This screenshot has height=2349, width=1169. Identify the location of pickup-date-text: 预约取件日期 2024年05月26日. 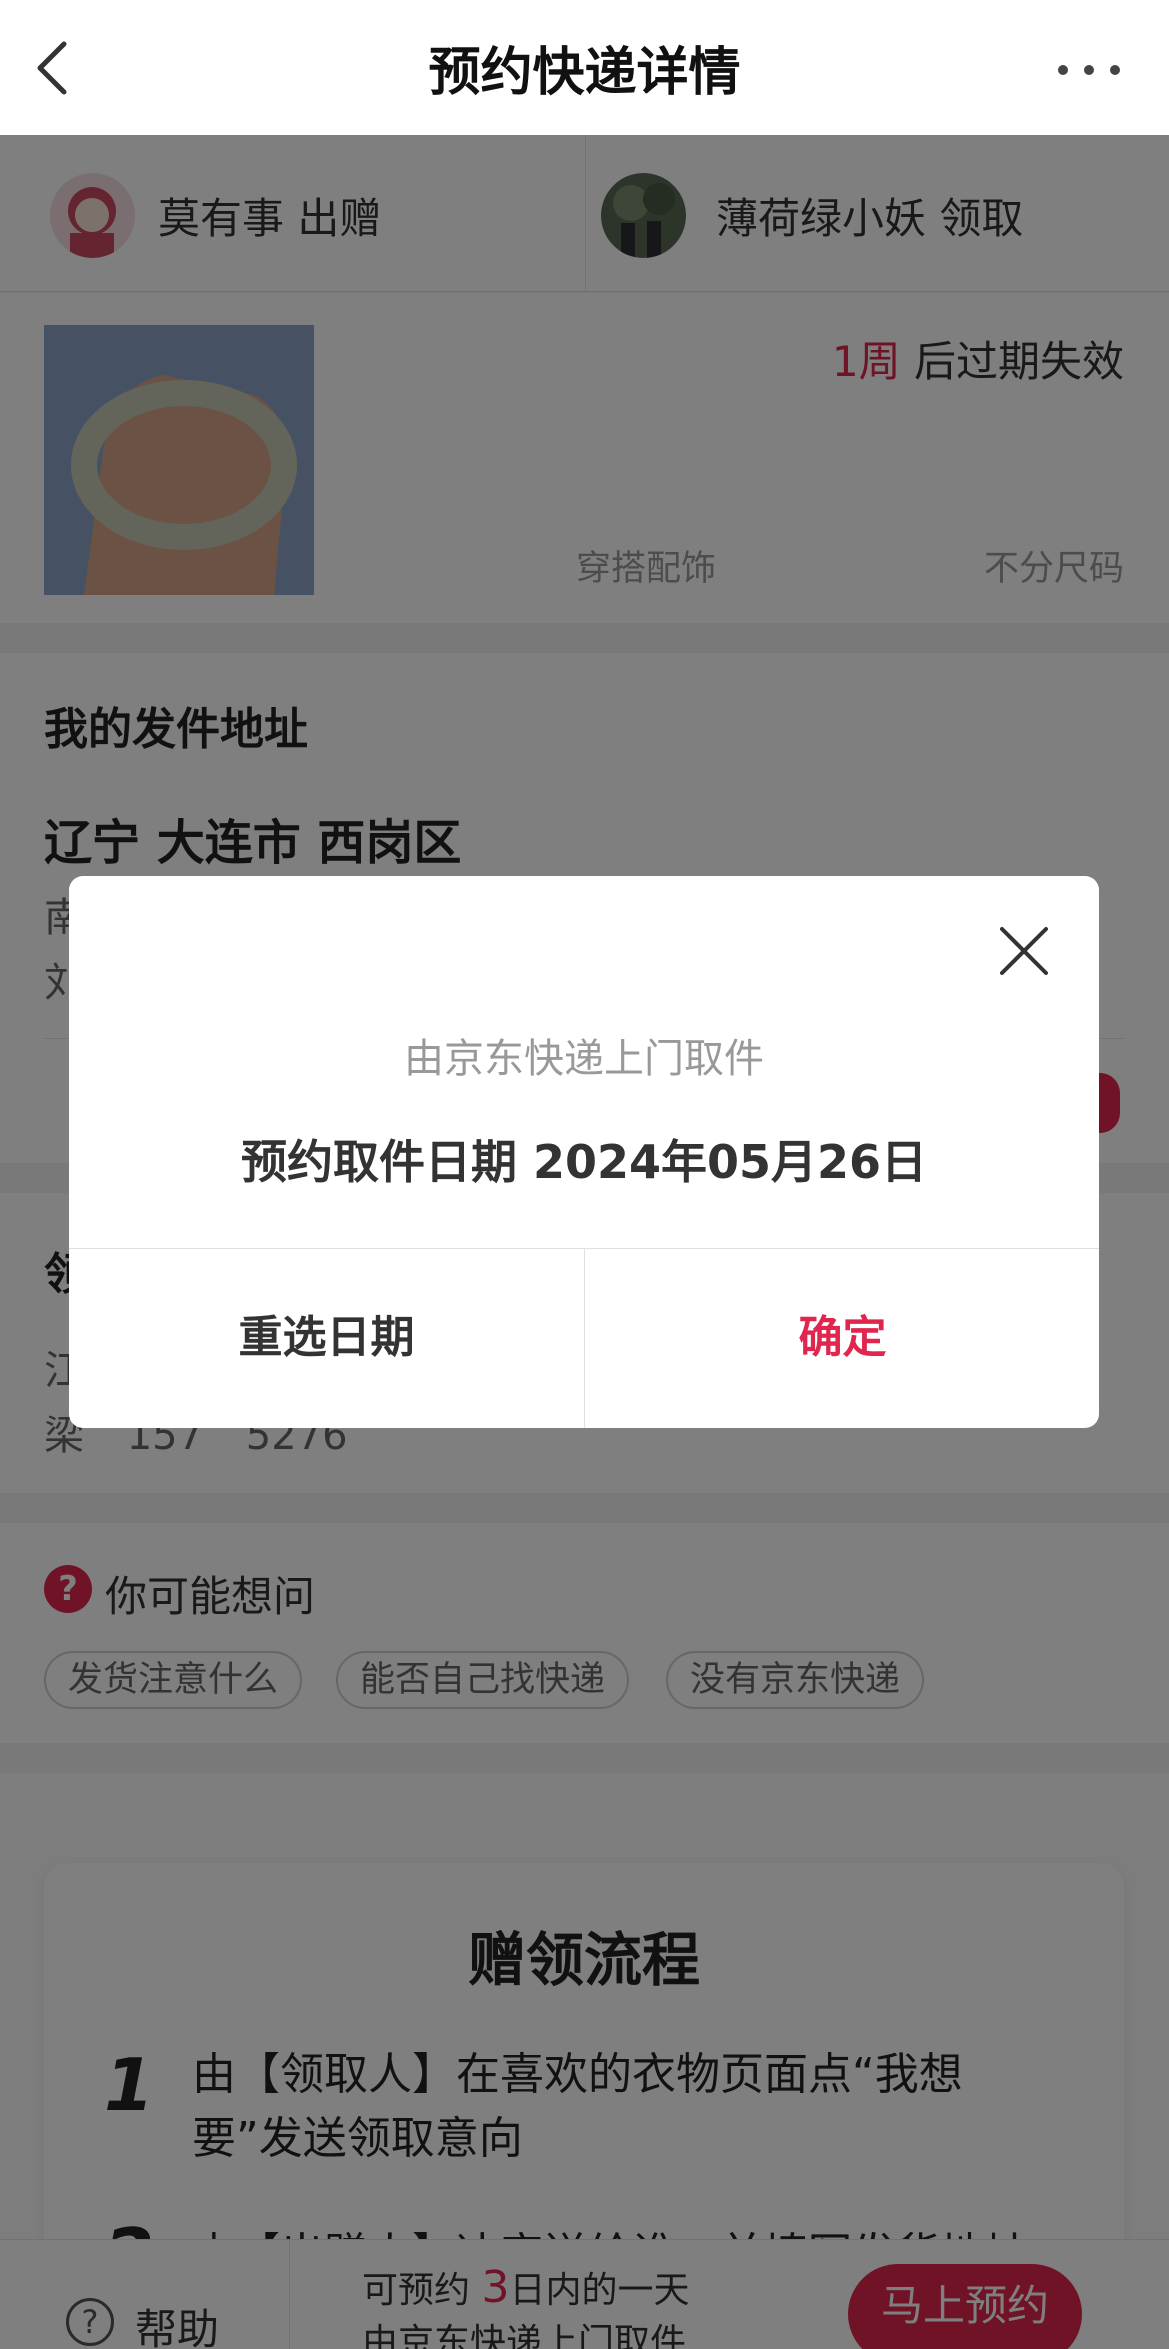
(584, 1162).